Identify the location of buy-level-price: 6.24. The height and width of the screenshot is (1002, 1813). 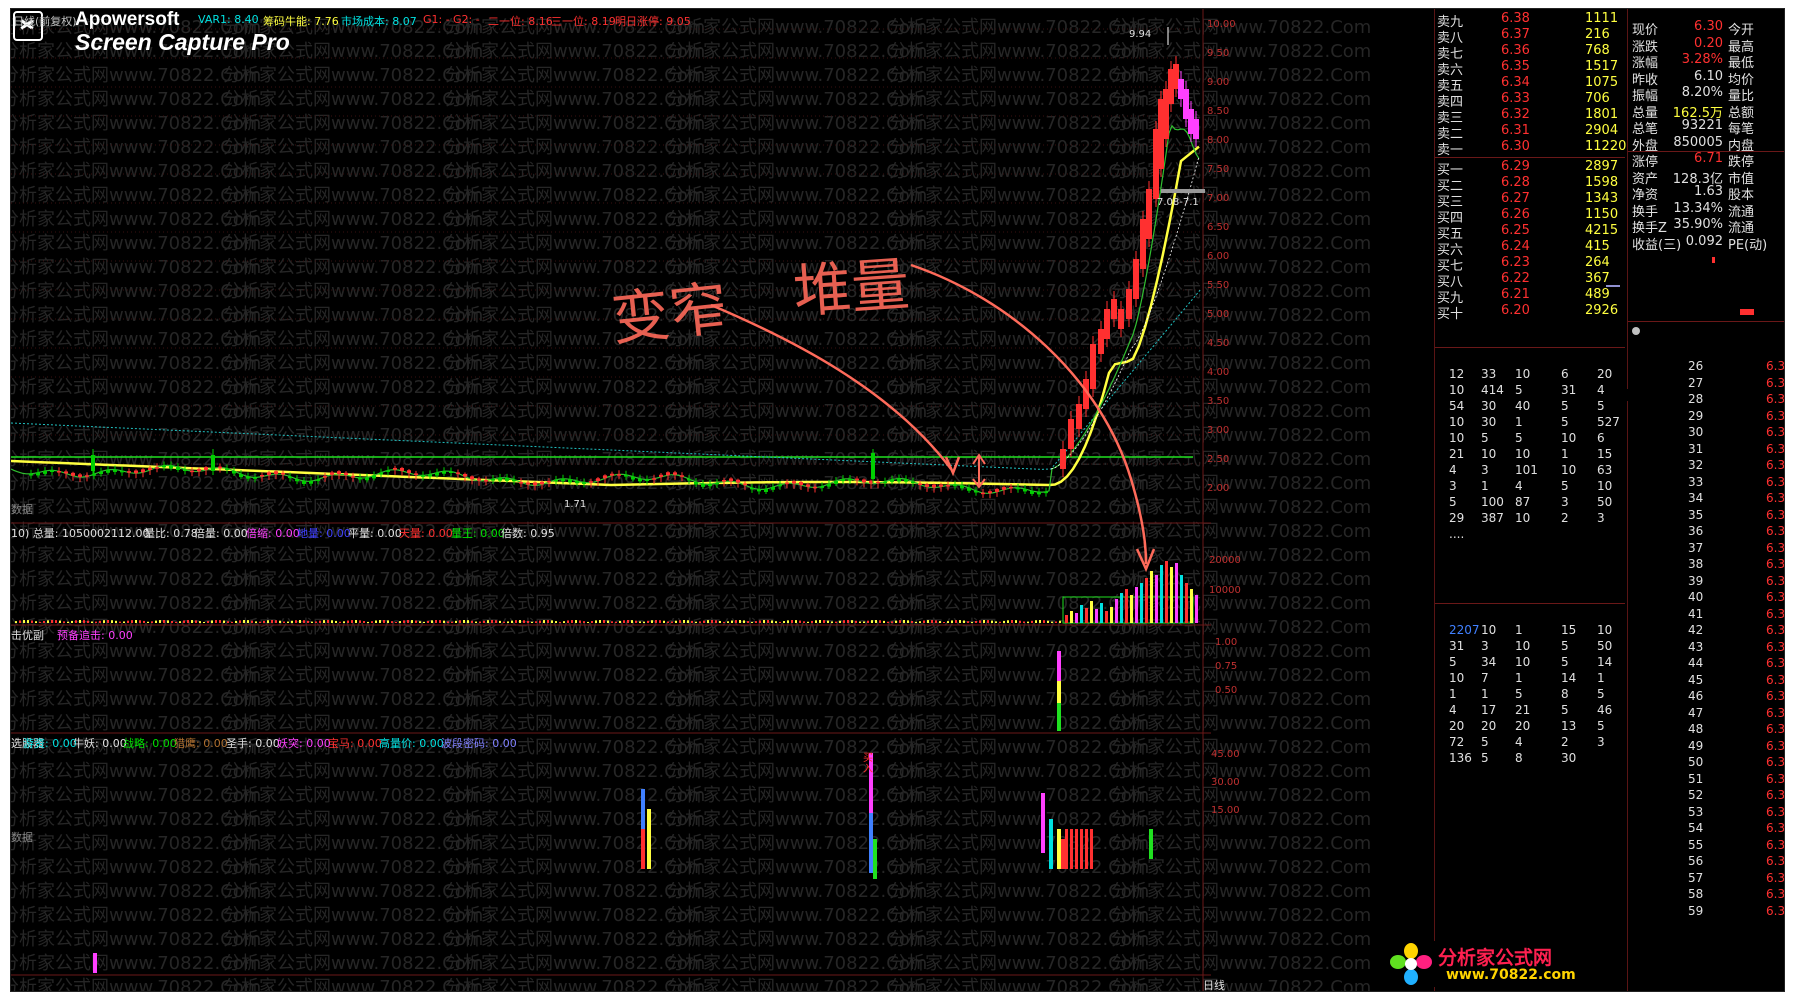
(1515, 246).